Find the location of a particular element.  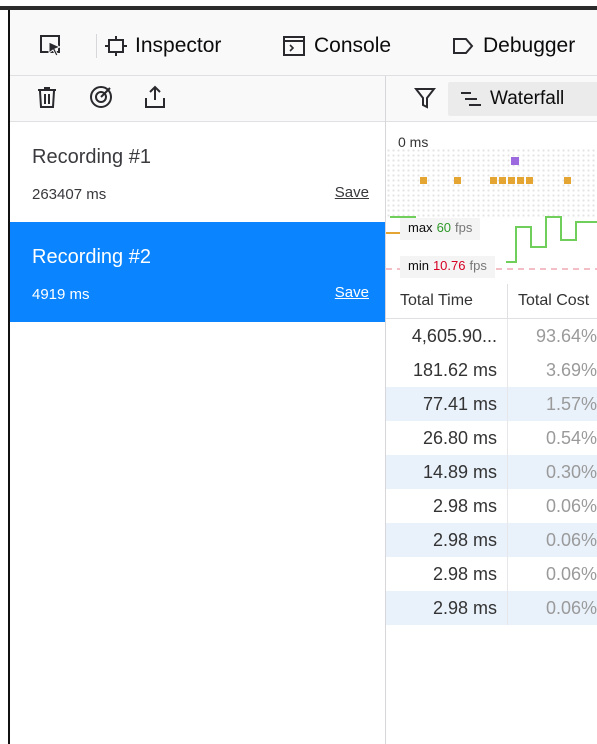

export-icon is located at coordinates (155, 97).